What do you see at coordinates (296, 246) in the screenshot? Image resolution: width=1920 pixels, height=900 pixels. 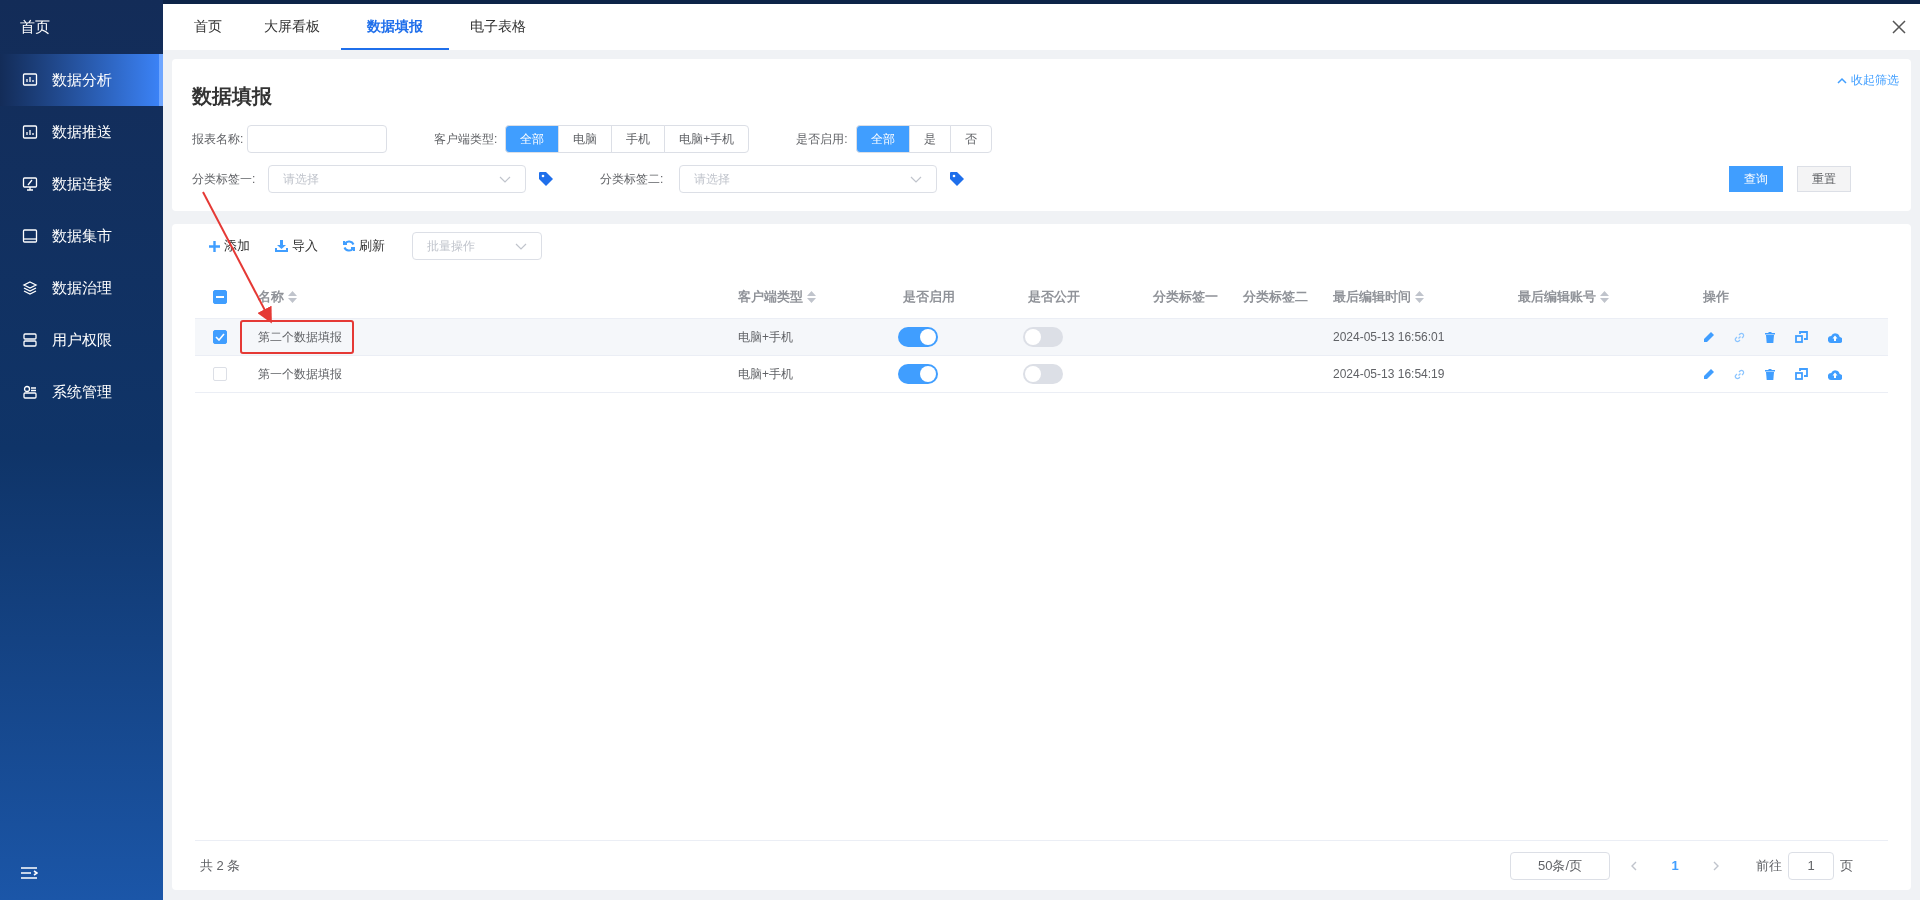 I see `toolbar-button: 导入` at bounding box center [296, 246].